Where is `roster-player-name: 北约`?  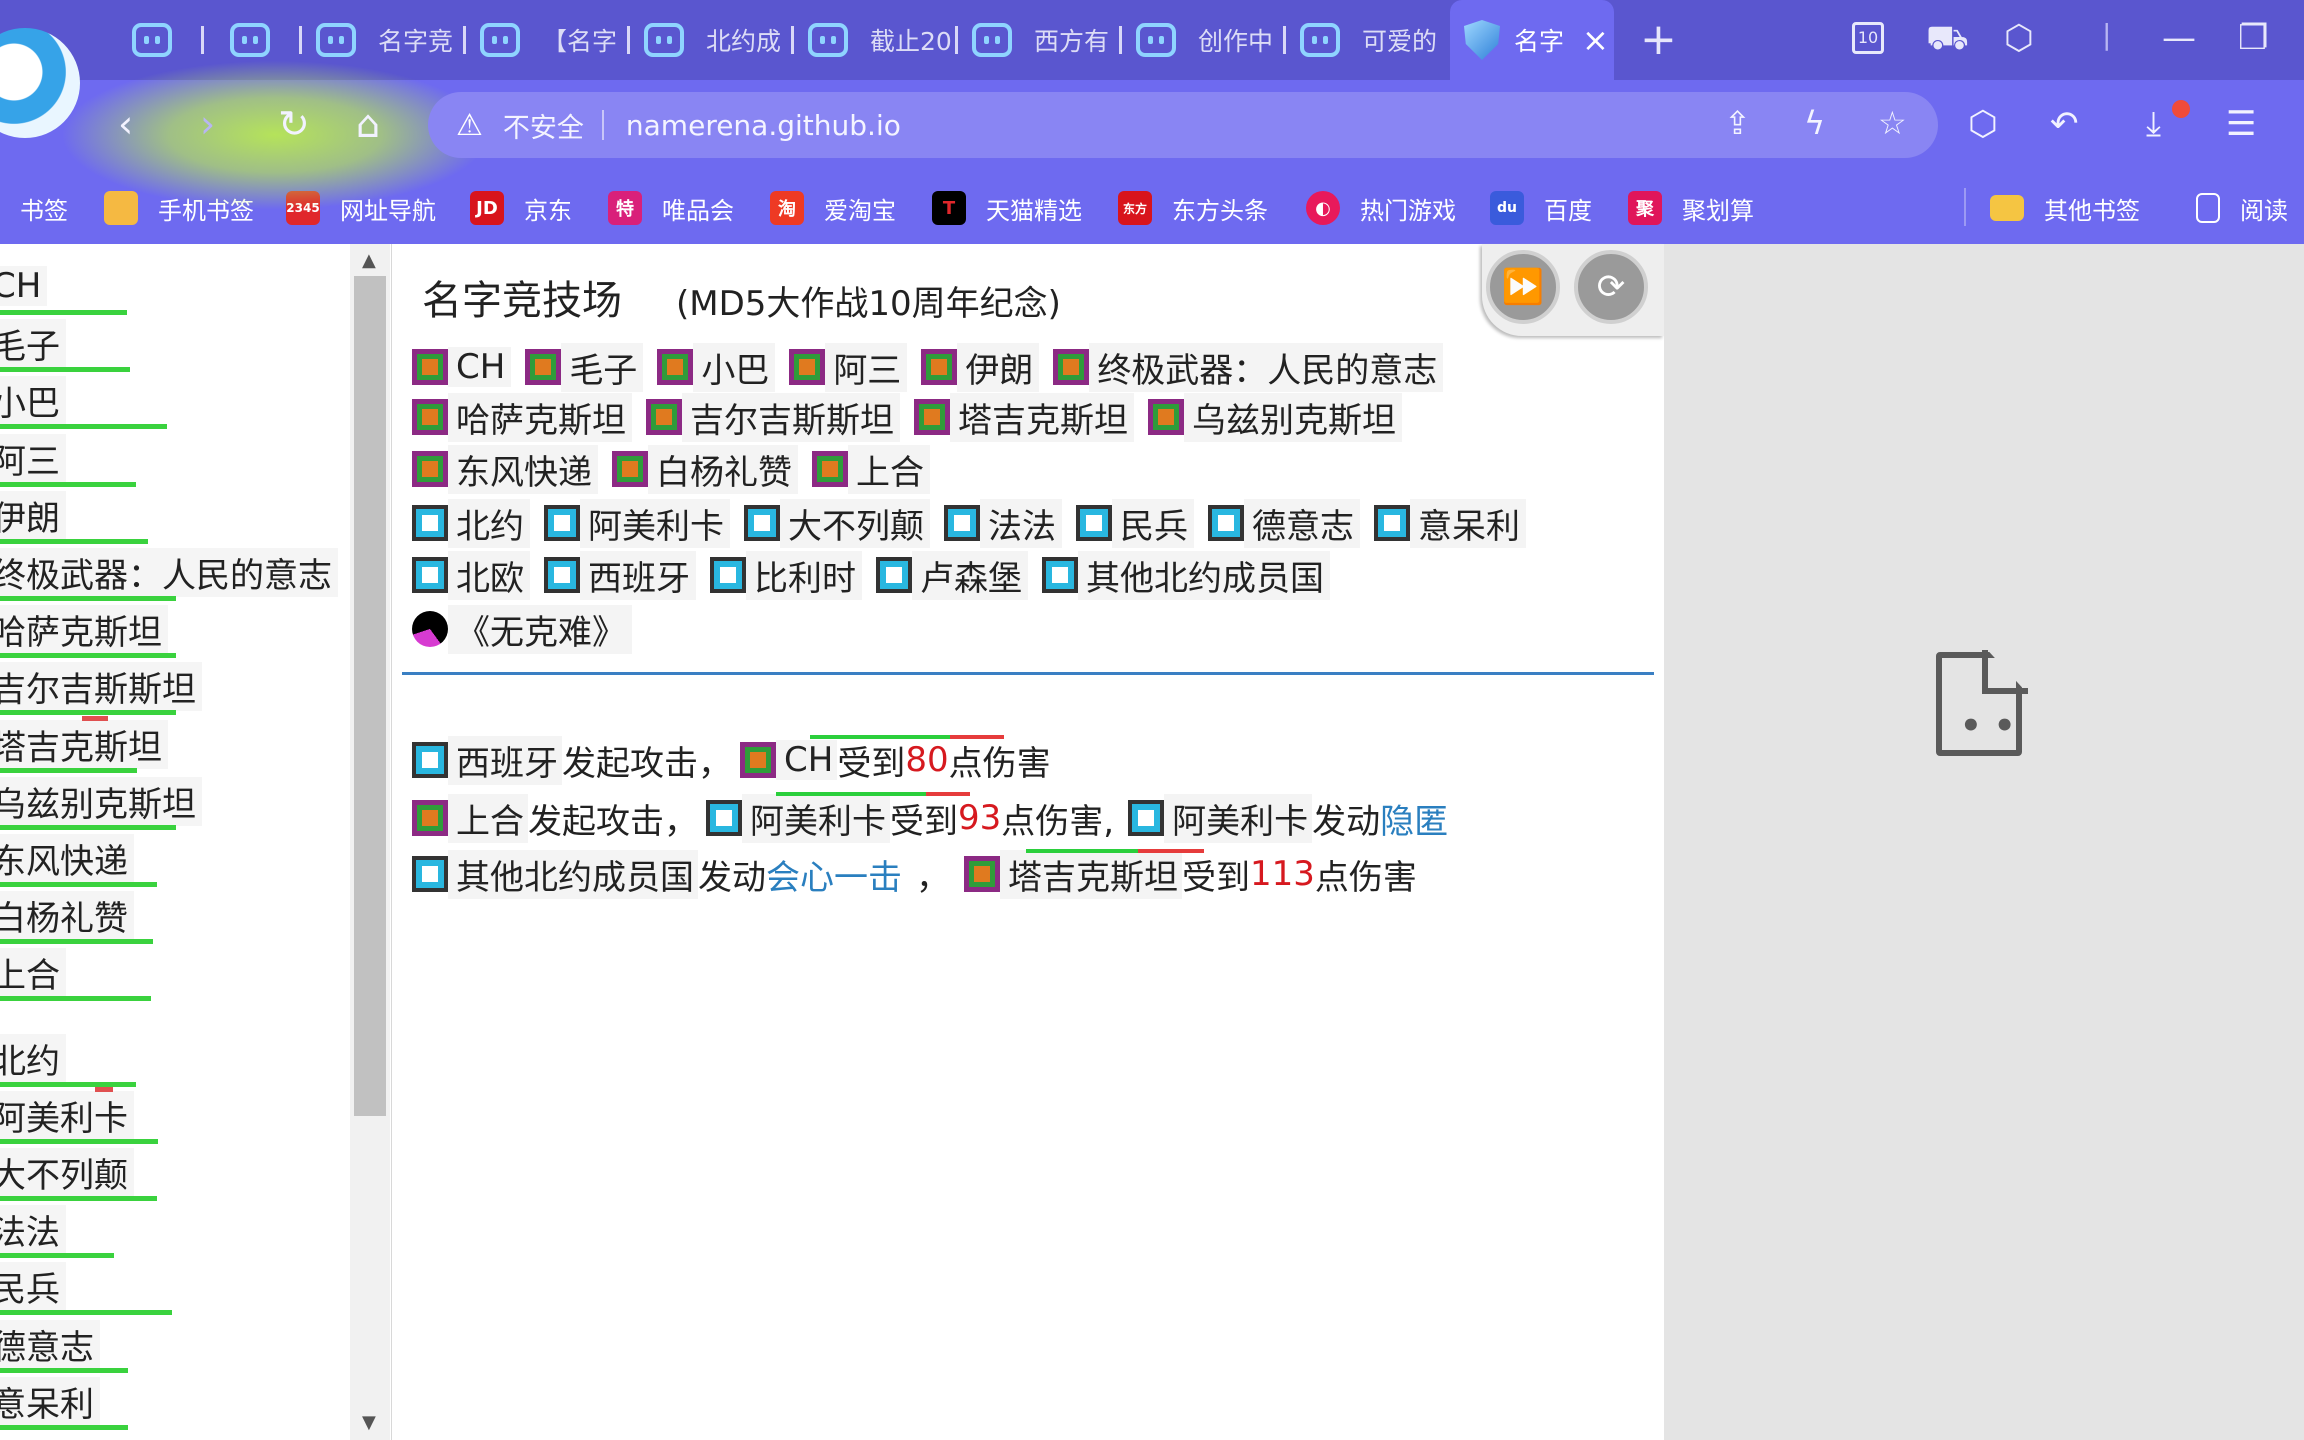 roster-player-name: 北约 is located at coordinates (489, 523).